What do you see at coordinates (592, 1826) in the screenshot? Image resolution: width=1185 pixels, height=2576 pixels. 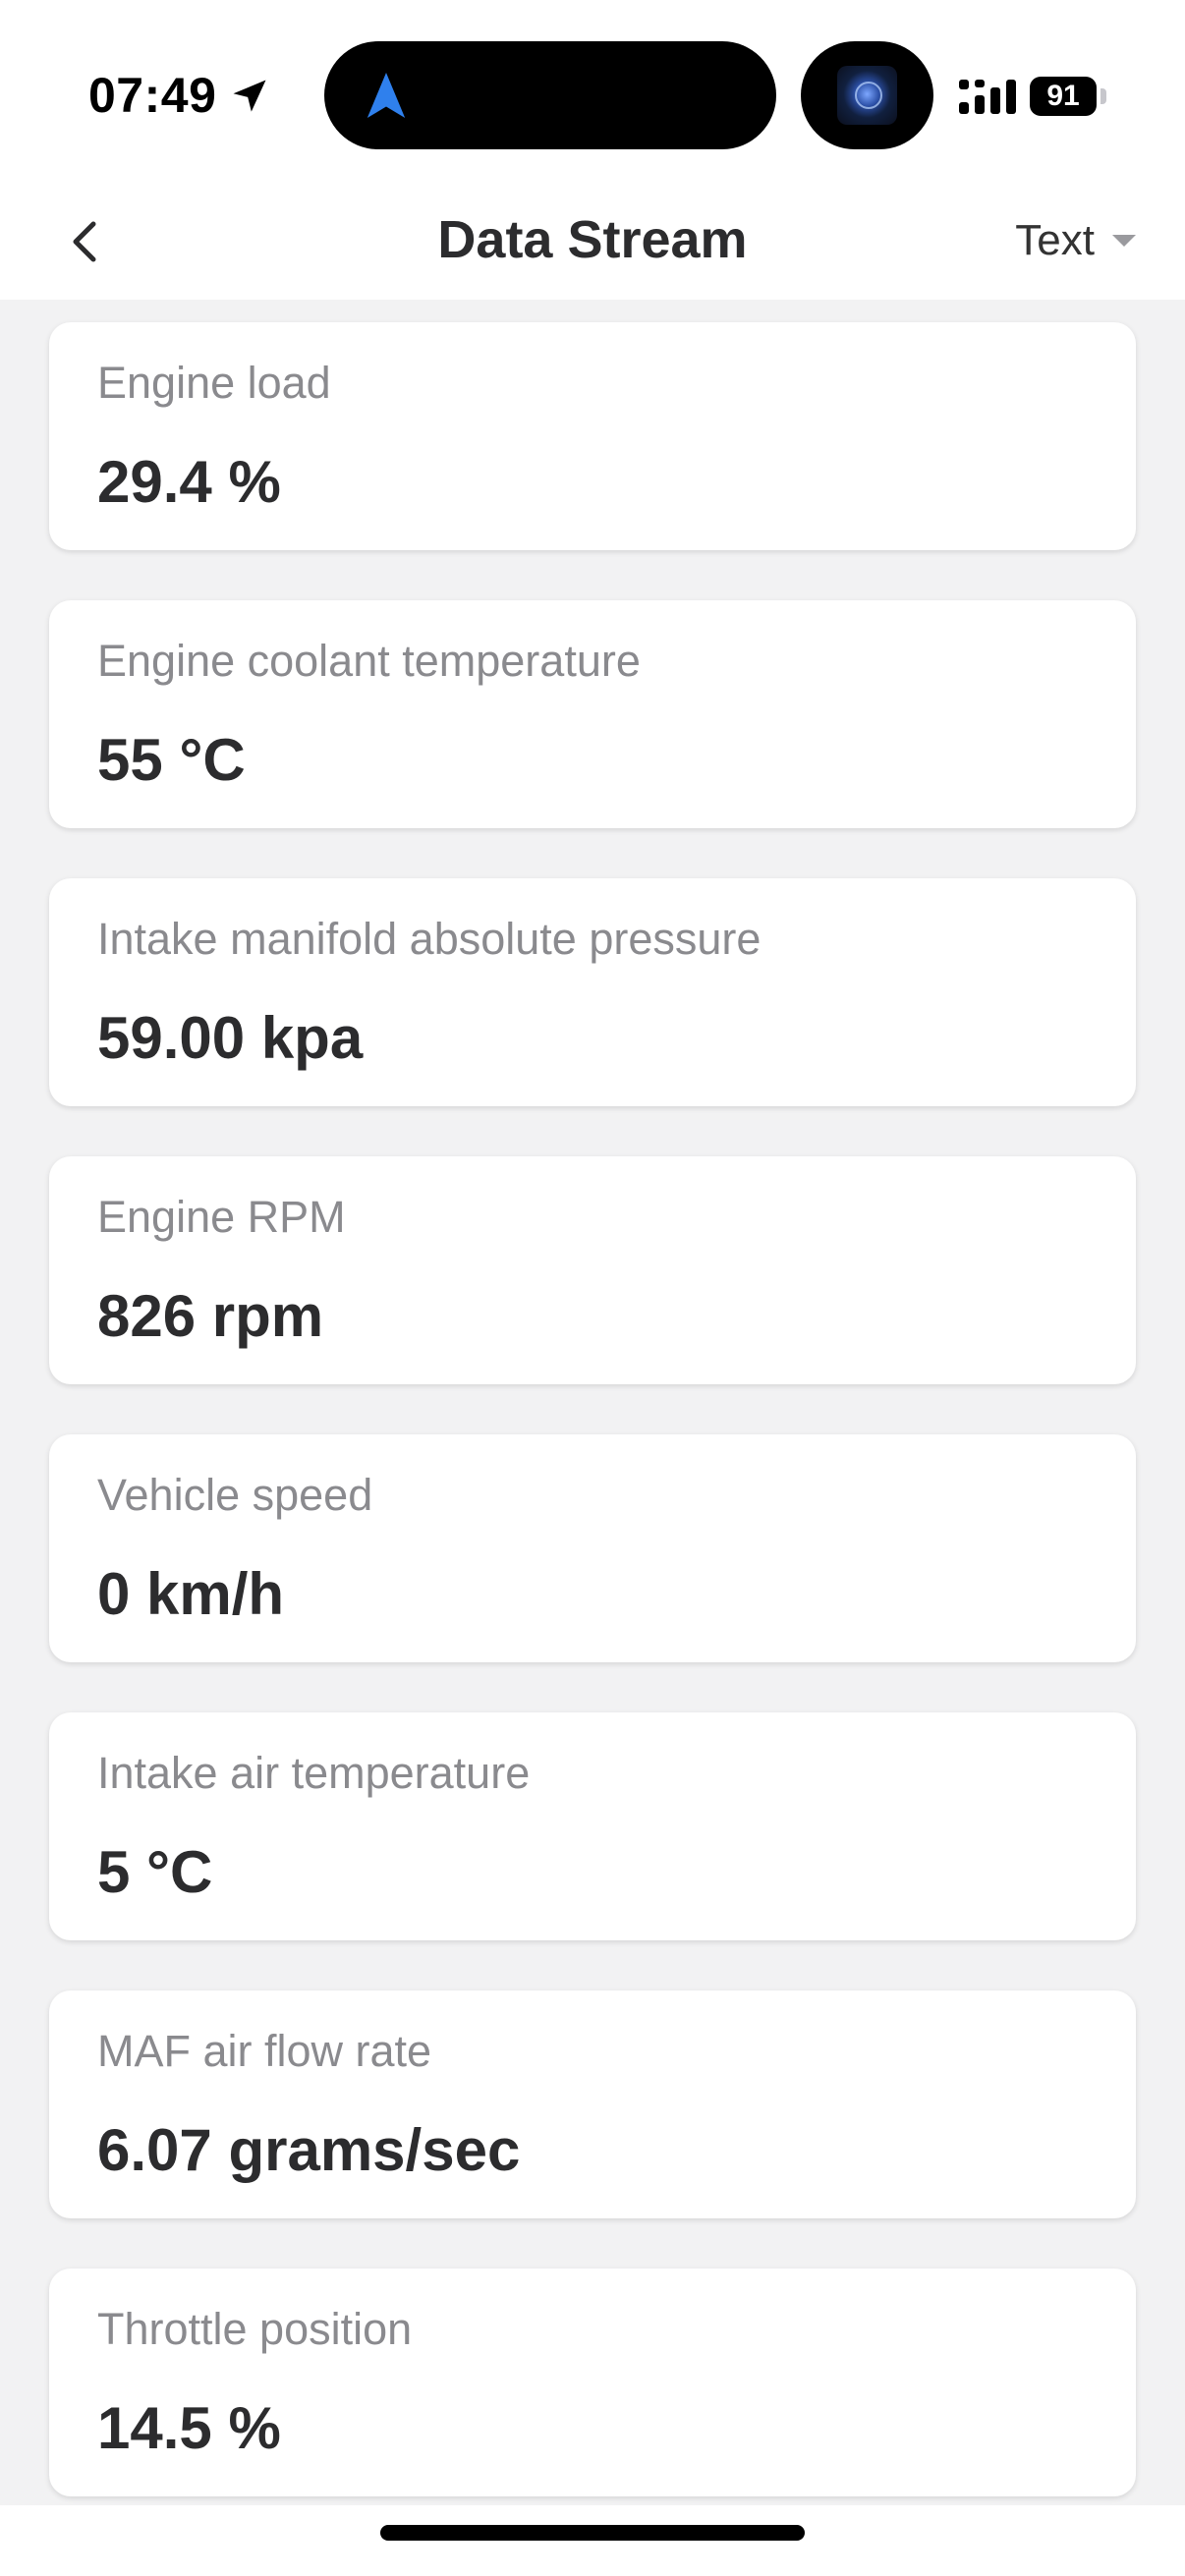 I see `data-card-intake-air-temperature: Intake air temperature 5 °C` at bounding box center [592, 1826].